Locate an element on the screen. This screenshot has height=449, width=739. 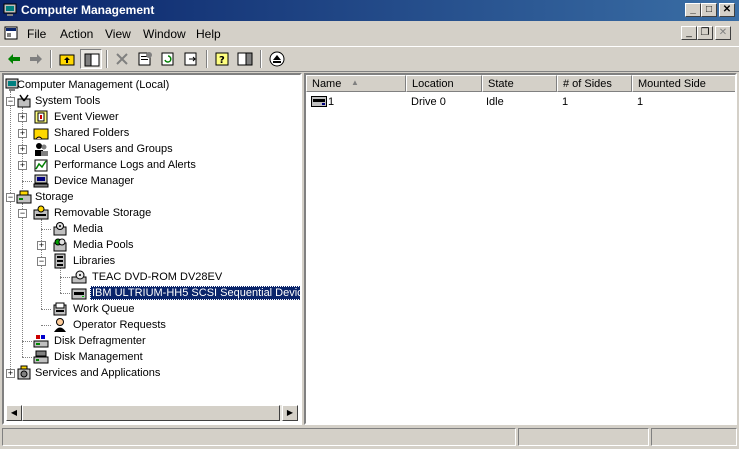
cell-sides: 1 is located at coordinates (565, 102).